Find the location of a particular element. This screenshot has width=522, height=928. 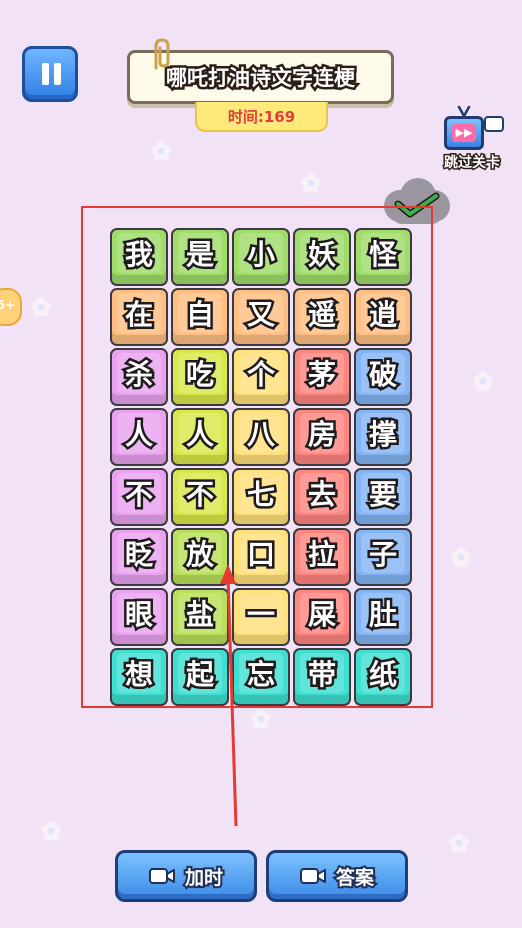

word-tile: 忘 is located at coordinates (261, 677).